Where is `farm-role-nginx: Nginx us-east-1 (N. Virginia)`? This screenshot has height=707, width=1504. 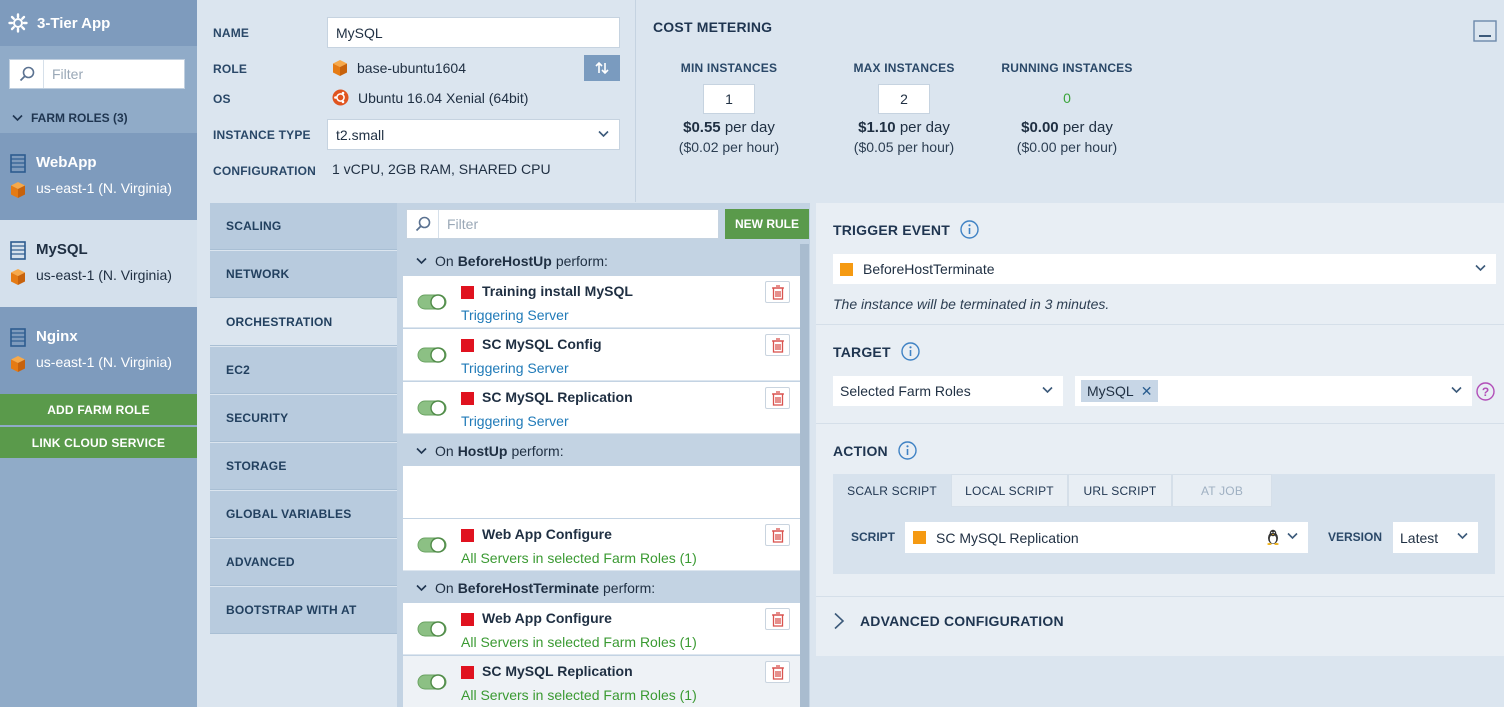 farm-role-nginx: Nginx us-east-1 (N. Virginia) is located at coordinates (98, 350).